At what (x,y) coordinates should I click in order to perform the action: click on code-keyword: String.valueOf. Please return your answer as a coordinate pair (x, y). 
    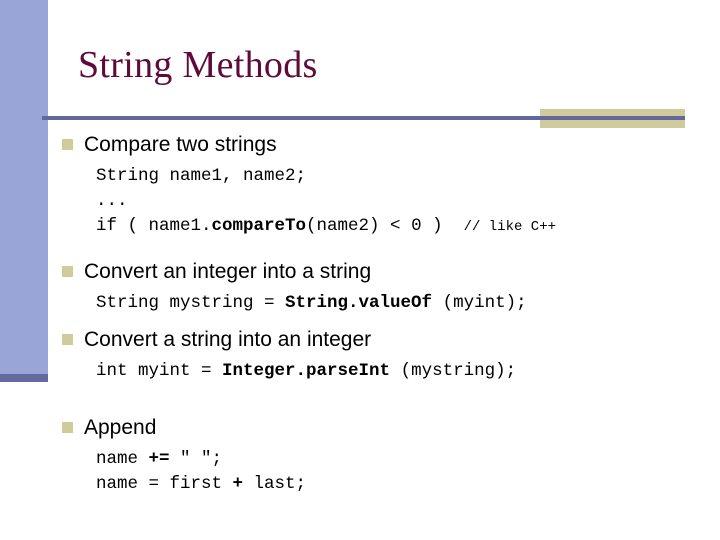
    Looking at the image, I should click on (359, 303).